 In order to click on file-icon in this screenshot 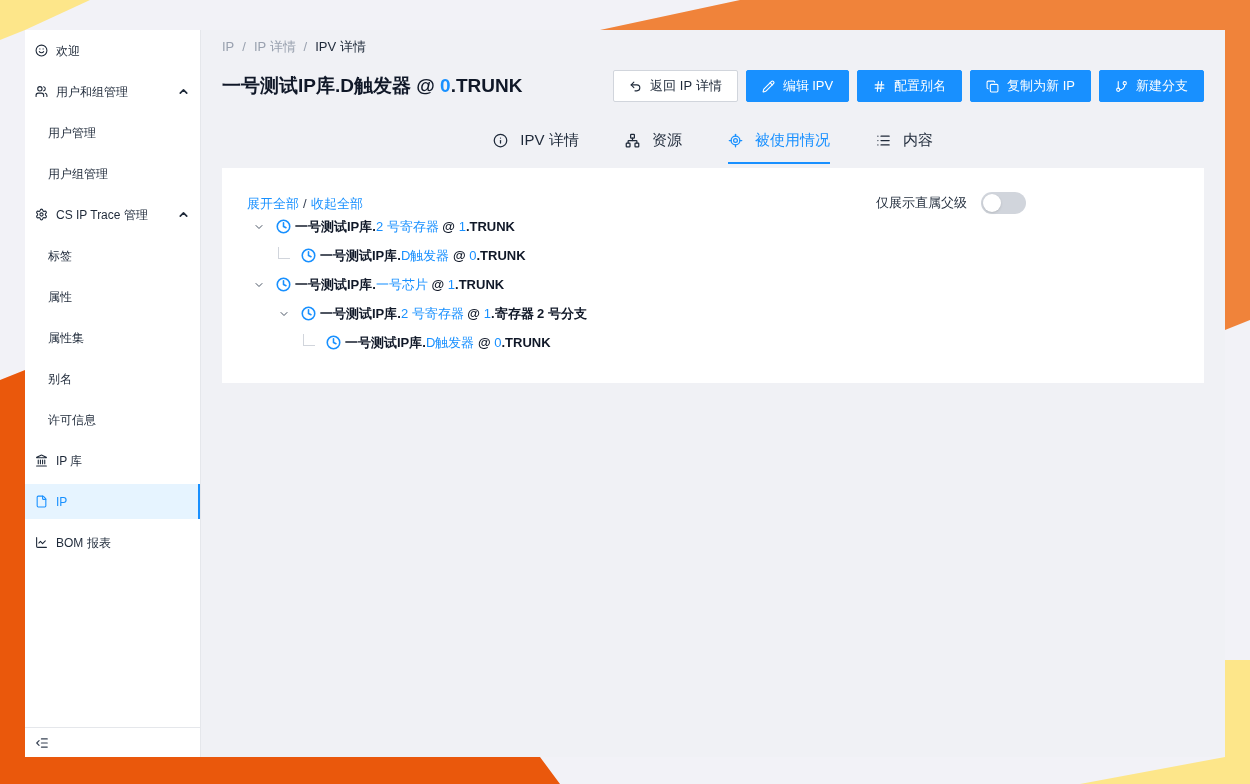, I will do `click(41, 501)`.